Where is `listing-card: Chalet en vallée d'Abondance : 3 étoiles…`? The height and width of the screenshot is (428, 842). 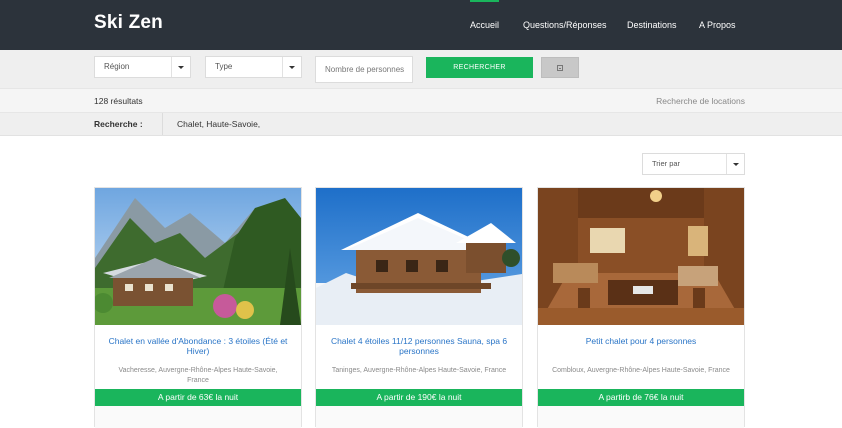 listing-card: Chalet en vallée d'Abondance : 3 étoiles… is located at coordinates (198, 307).